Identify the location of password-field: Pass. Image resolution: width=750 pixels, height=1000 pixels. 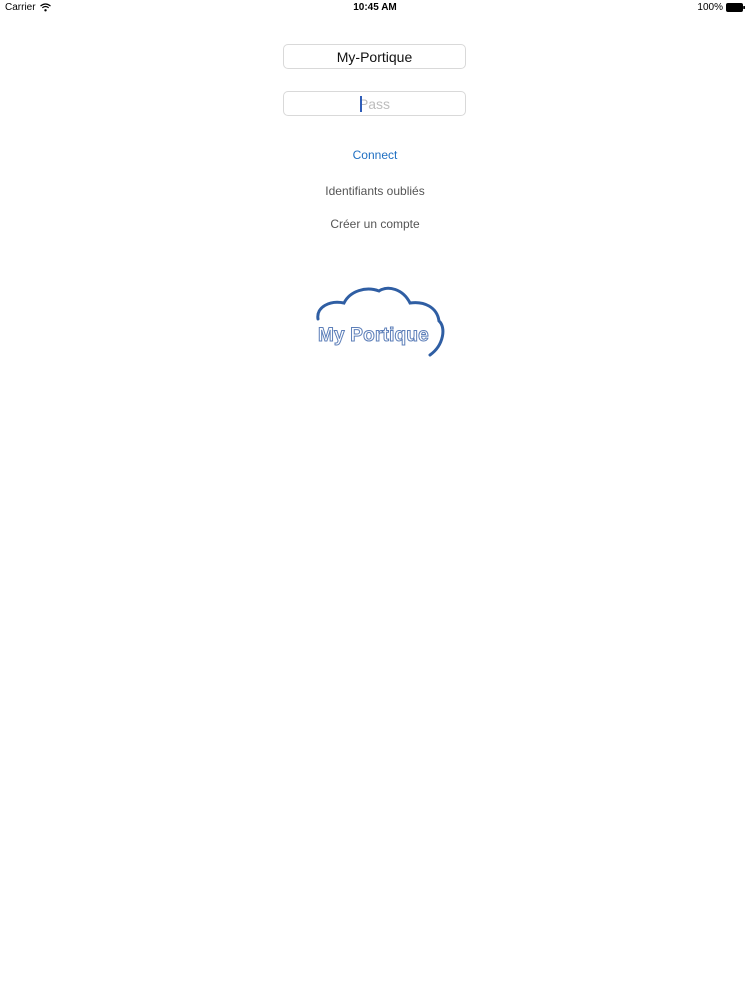
(374, 103).